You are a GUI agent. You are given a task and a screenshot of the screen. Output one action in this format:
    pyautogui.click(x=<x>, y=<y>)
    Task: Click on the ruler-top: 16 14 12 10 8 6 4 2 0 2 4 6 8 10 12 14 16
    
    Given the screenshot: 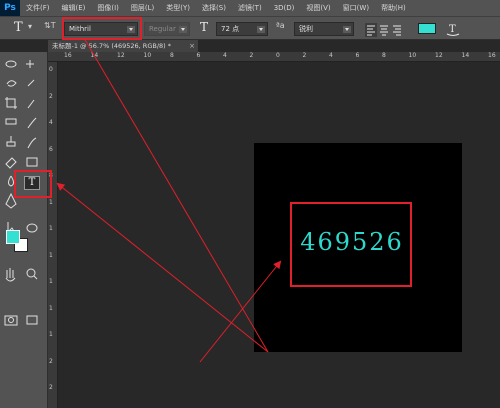 What is the action you would take?
    pyautogui.click(x=274, y=57)
    